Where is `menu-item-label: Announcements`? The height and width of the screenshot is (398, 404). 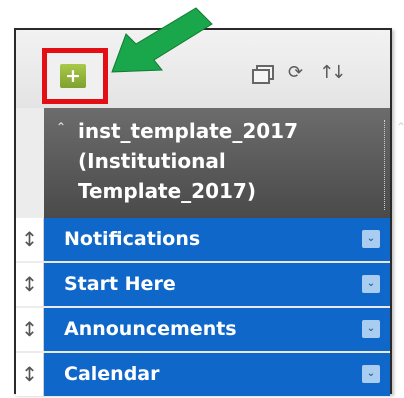 menu-item-label: Announcements is located at coordinates (150, 329).